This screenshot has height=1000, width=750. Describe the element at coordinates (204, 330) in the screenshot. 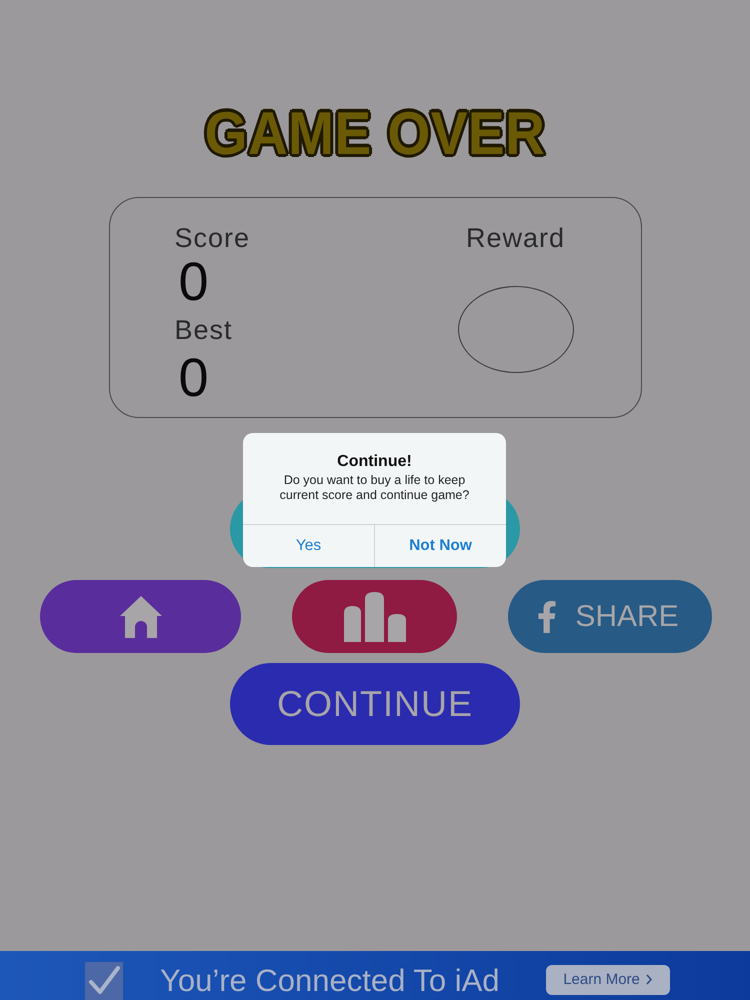

I see `best-label: Best` at that location.